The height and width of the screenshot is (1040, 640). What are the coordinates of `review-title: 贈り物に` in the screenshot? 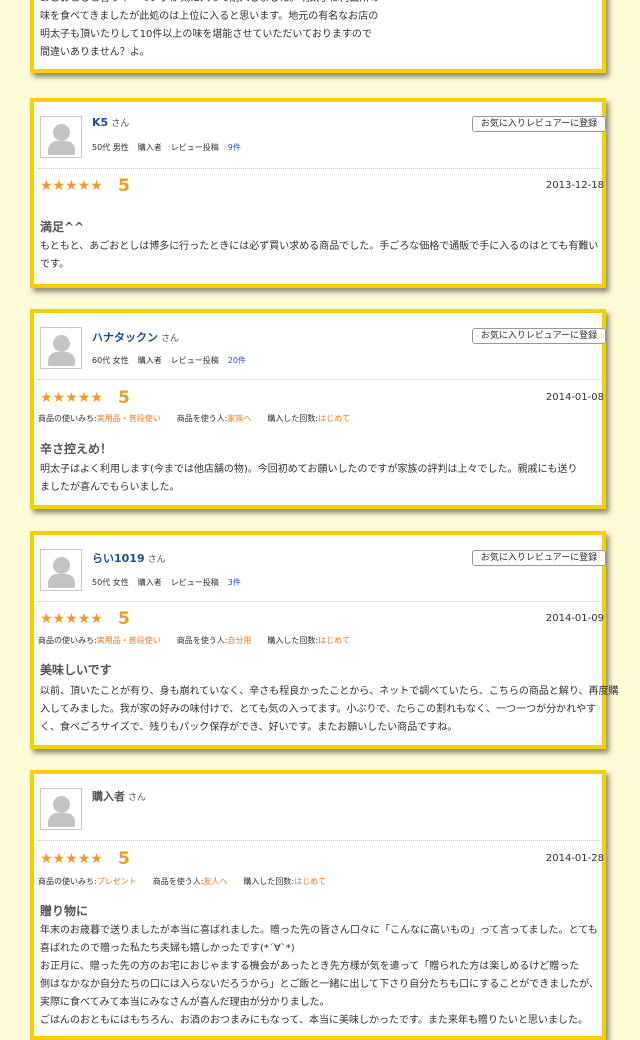 It's located at (64, 911).